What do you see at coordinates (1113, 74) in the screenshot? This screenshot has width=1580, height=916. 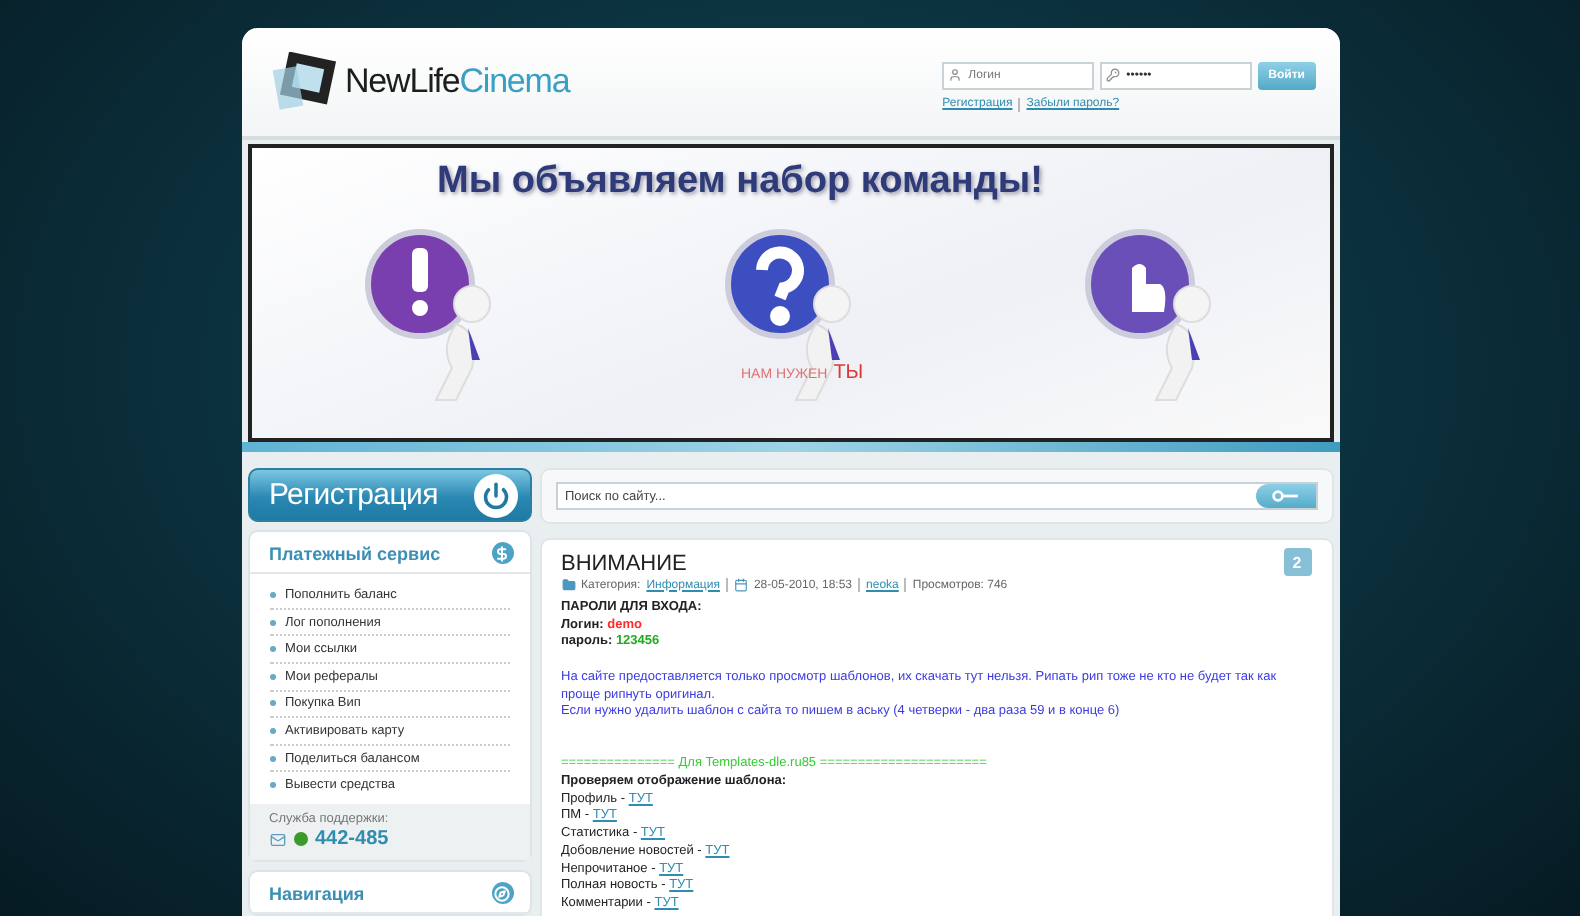 I see `key-icon` at bounding box center [1113, 74].